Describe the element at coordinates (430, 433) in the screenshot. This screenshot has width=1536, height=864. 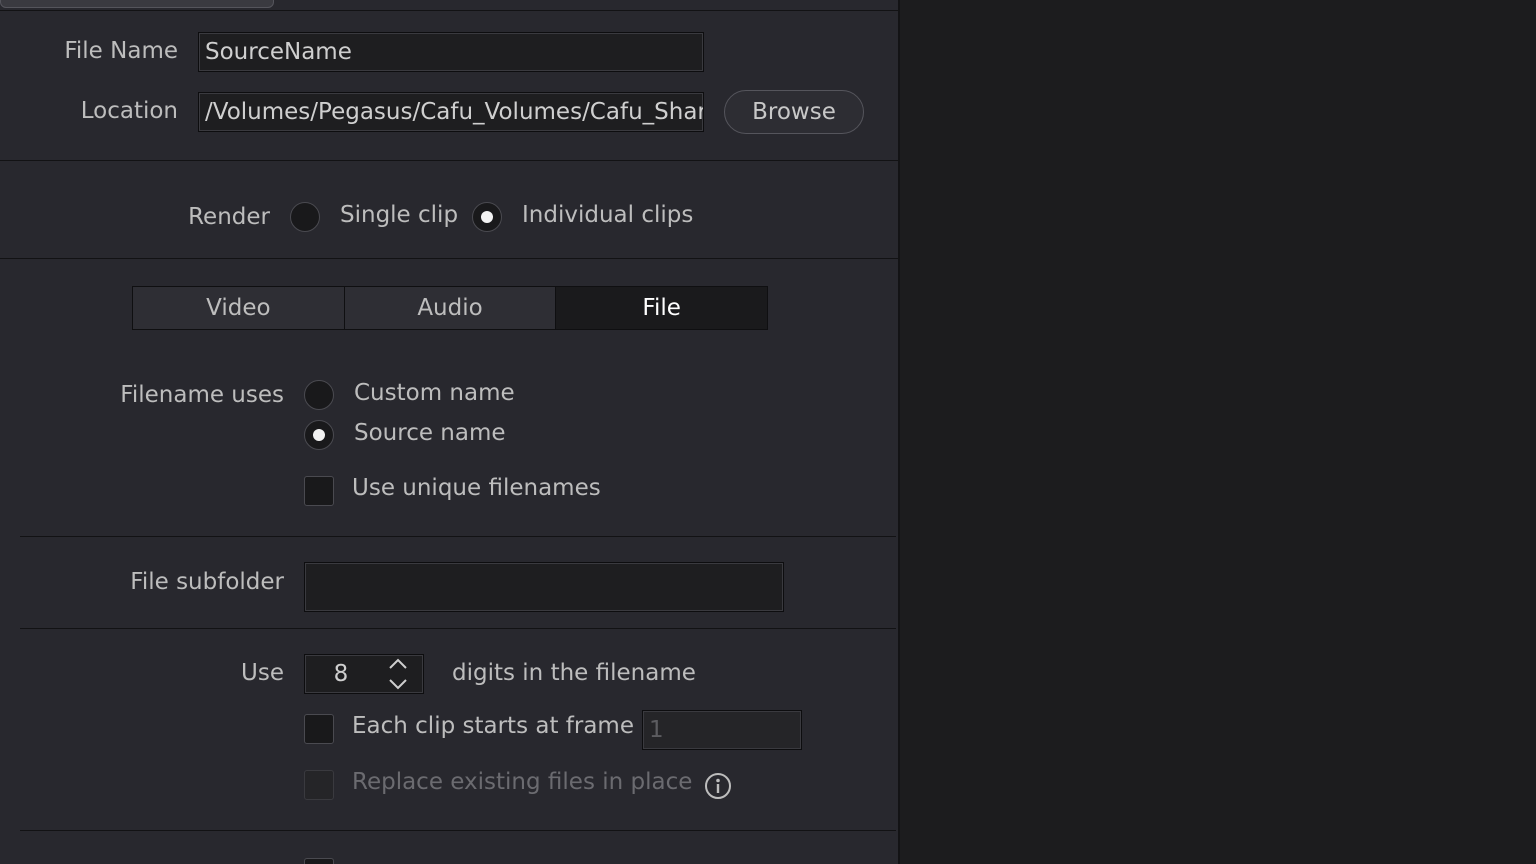
I see `source-name-label: Source name` at that location.